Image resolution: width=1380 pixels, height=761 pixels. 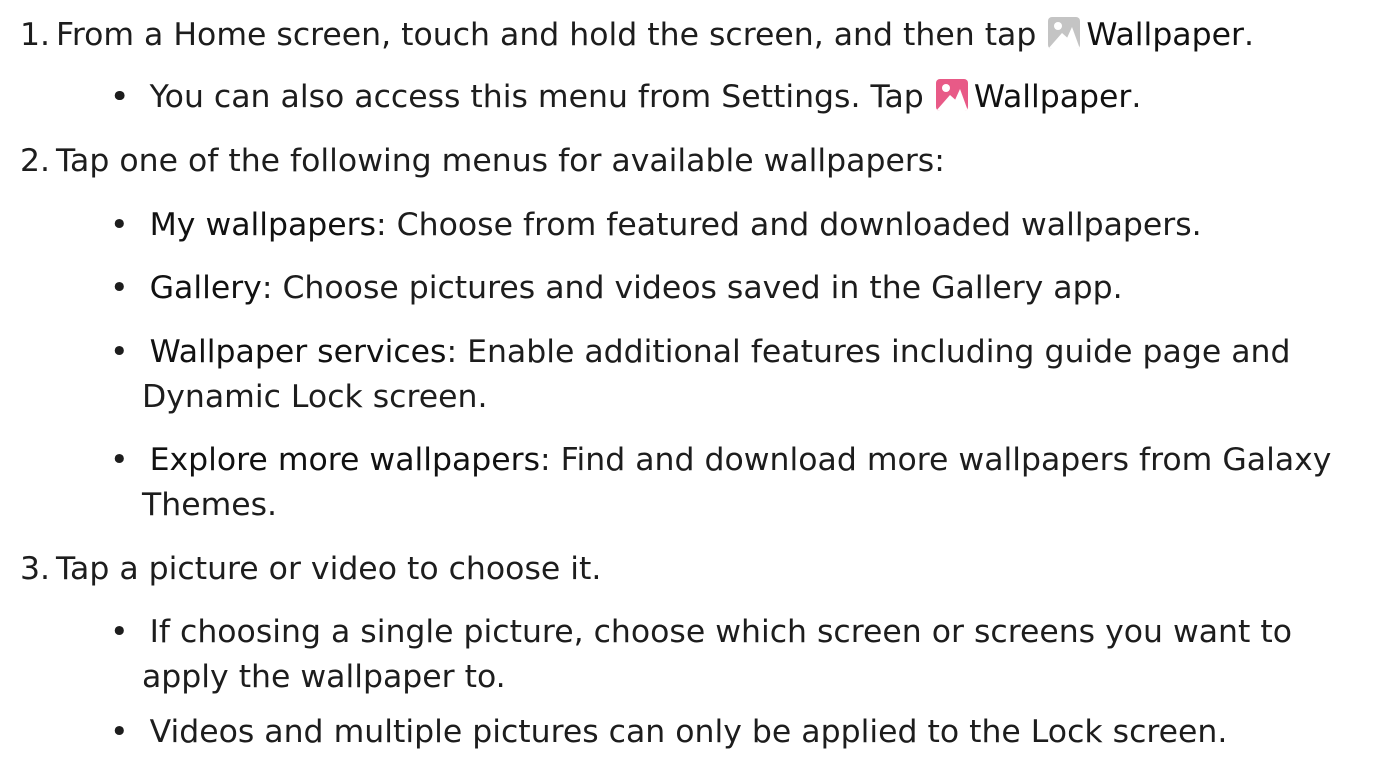 I want to click on wallpaper-pink-icon, so click(x=951, y=95).